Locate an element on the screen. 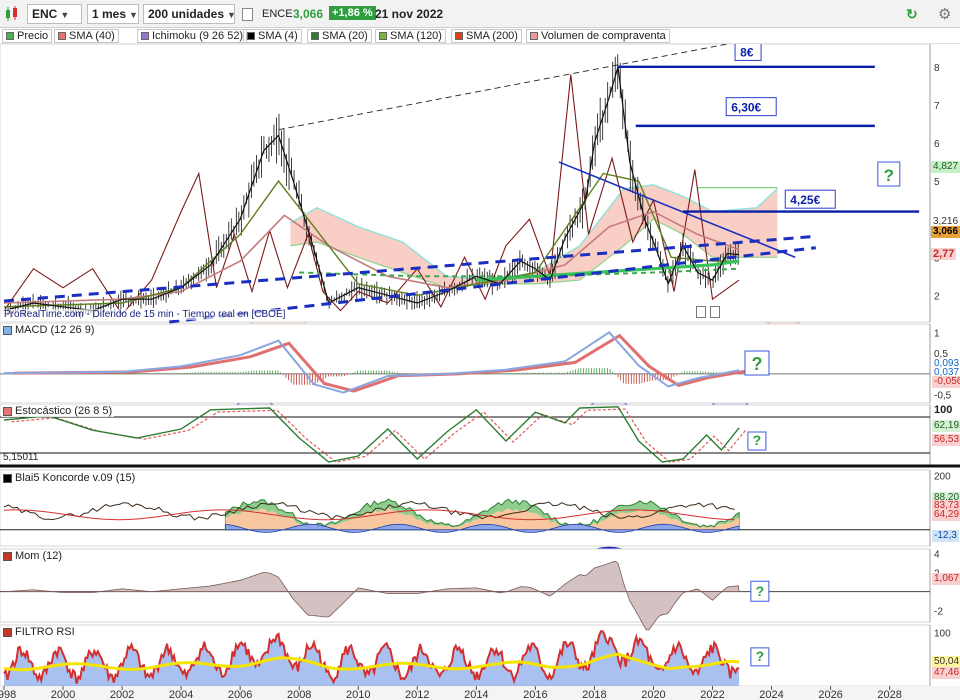 This screenshot has width=960, height=700. legend-item-sma20: SMA (20) is located at coordinates (339, 36).